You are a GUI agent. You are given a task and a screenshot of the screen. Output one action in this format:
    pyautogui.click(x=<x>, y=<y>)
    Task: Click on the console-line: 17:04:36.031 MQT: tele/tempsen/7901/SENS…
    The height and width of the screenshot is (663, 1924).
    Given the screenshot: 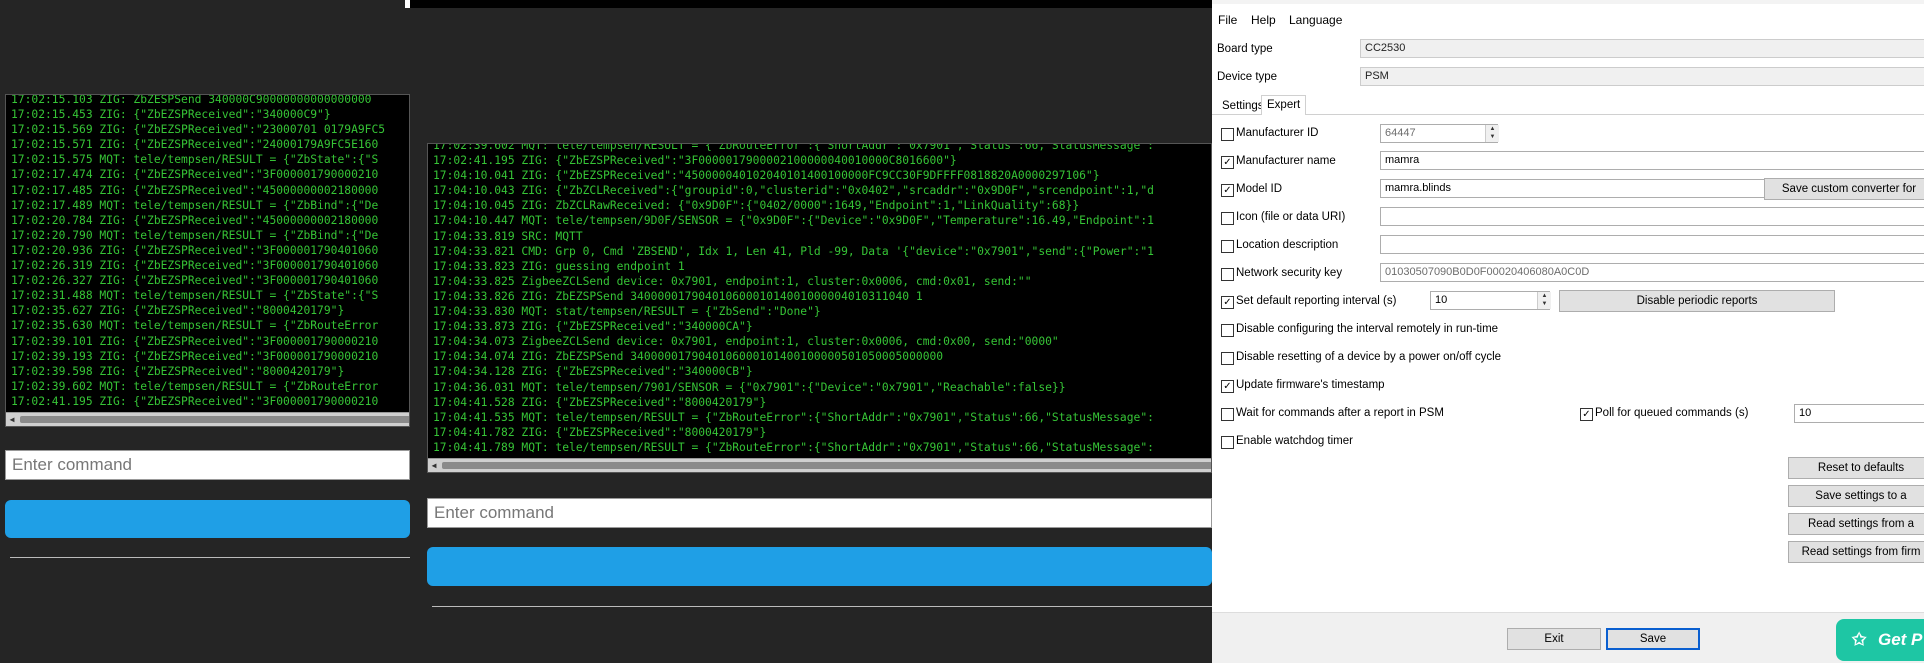 What is the action you would take?
    pyautogui.click(x=749, y=387)
    